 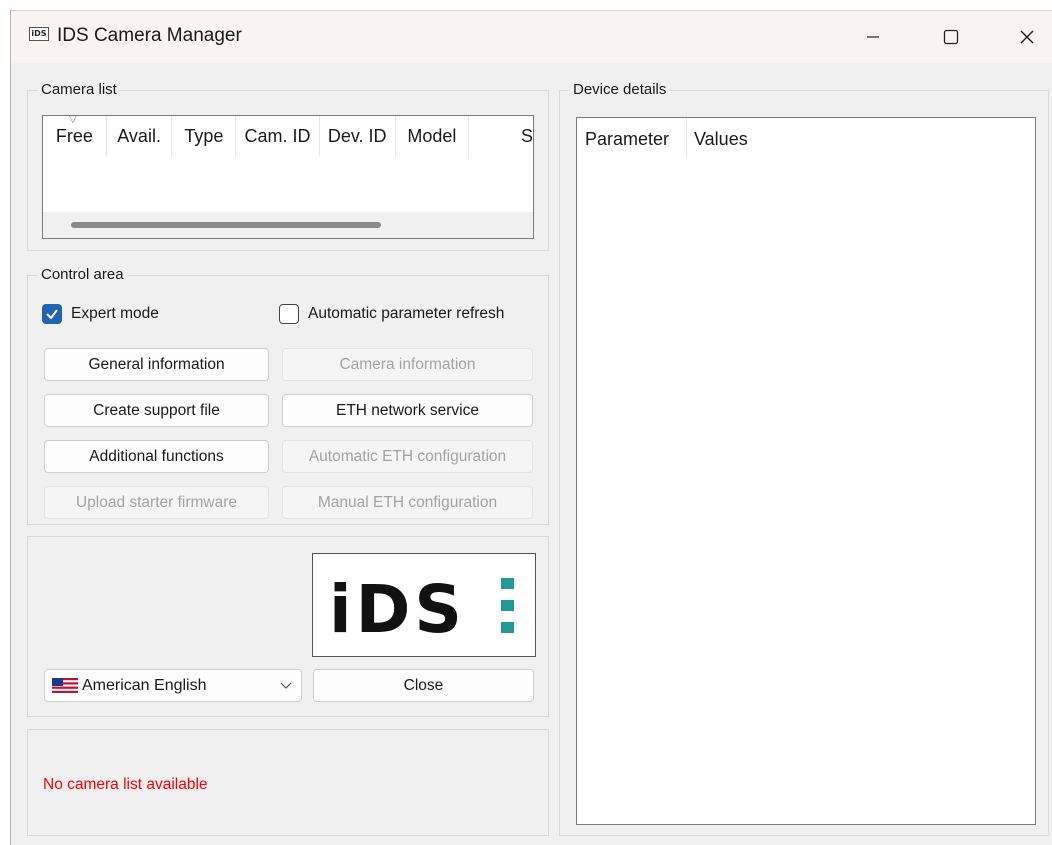 I want to click on sort-indicator-icon: ▽, so click(x=73, y=120).